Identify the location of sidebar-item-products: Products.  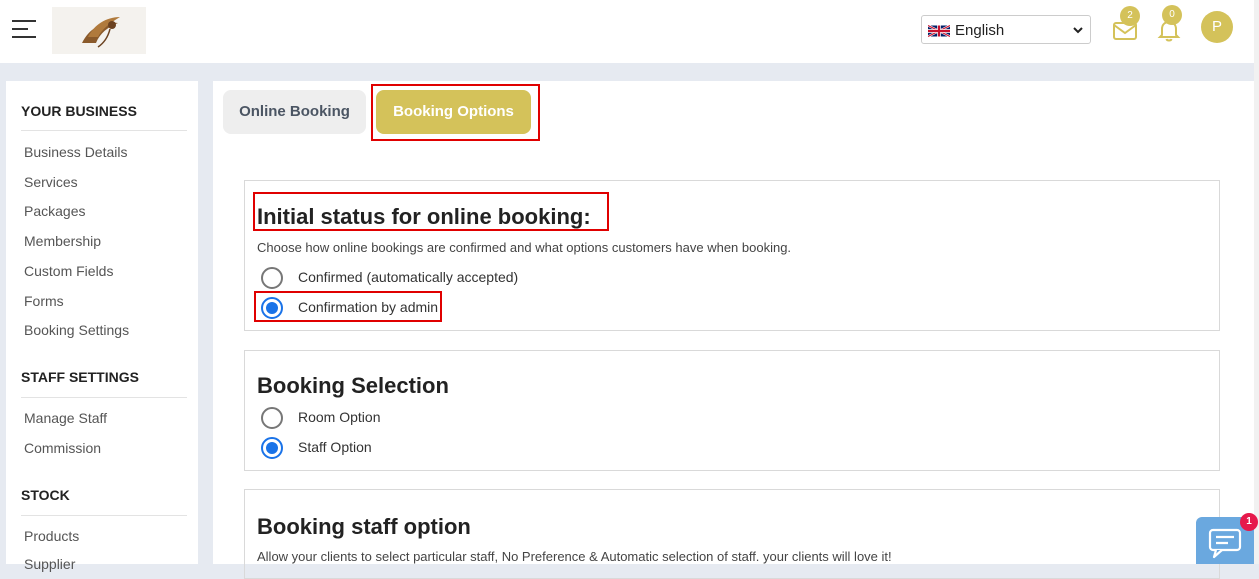
(51, 536).